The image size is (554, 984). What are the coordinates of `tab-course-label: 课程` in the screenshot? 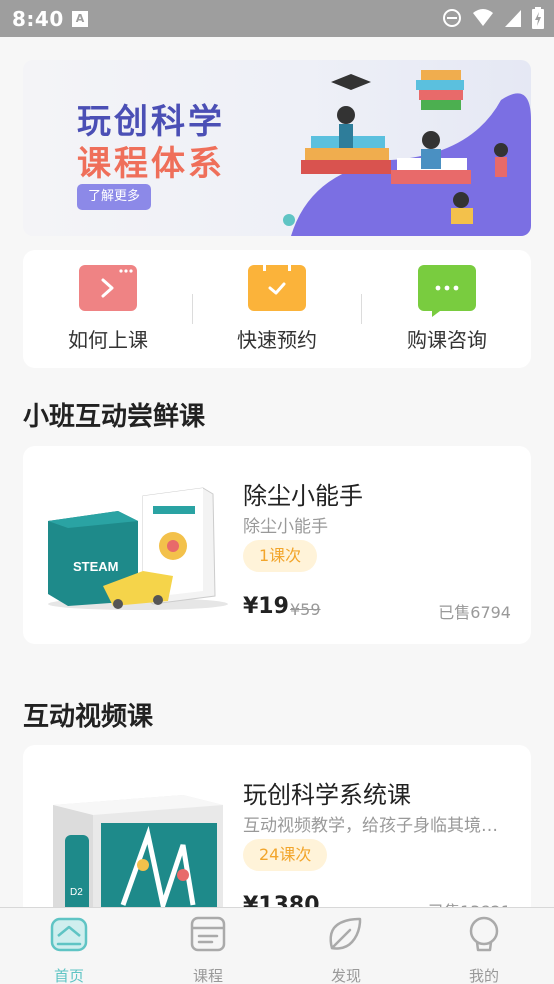 It's located at (207, 975).